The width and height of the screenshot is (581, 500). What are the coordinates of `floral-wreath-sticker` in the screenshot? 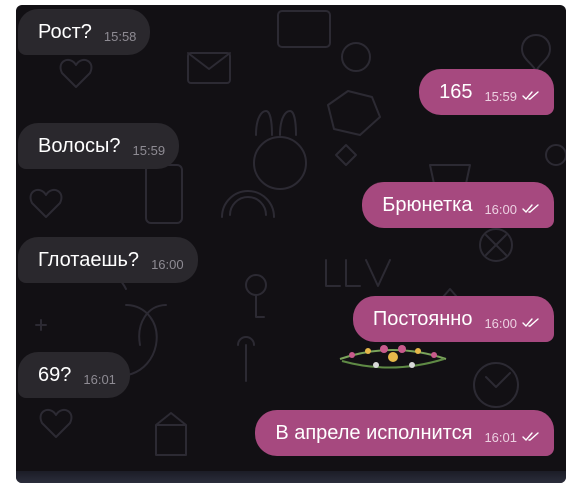 It's located at (393, 357).